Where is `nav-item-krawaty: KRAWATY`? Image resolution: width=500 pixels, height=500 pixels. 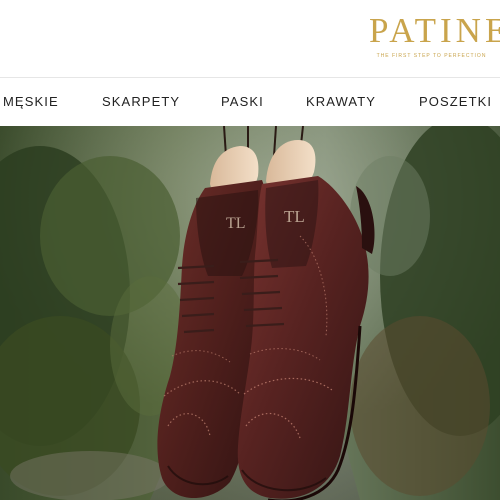
nav-item-krawaty: KRAWATY is located at coordinates (341, 102).